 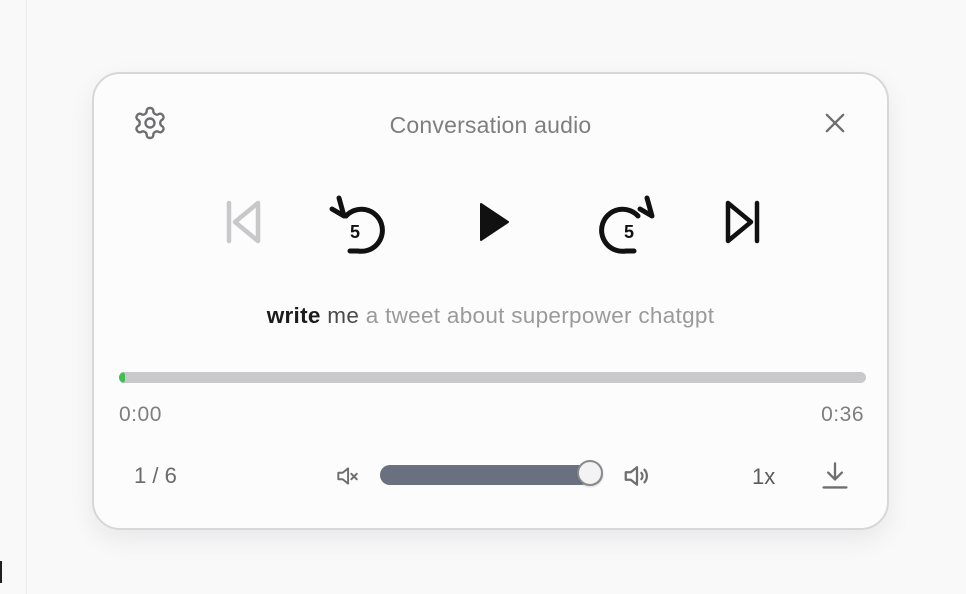 What do you see at coordinates (155, 475) in the screenshot?
I see `track-counter: 1 / 6` at bounding box center [155, 475].